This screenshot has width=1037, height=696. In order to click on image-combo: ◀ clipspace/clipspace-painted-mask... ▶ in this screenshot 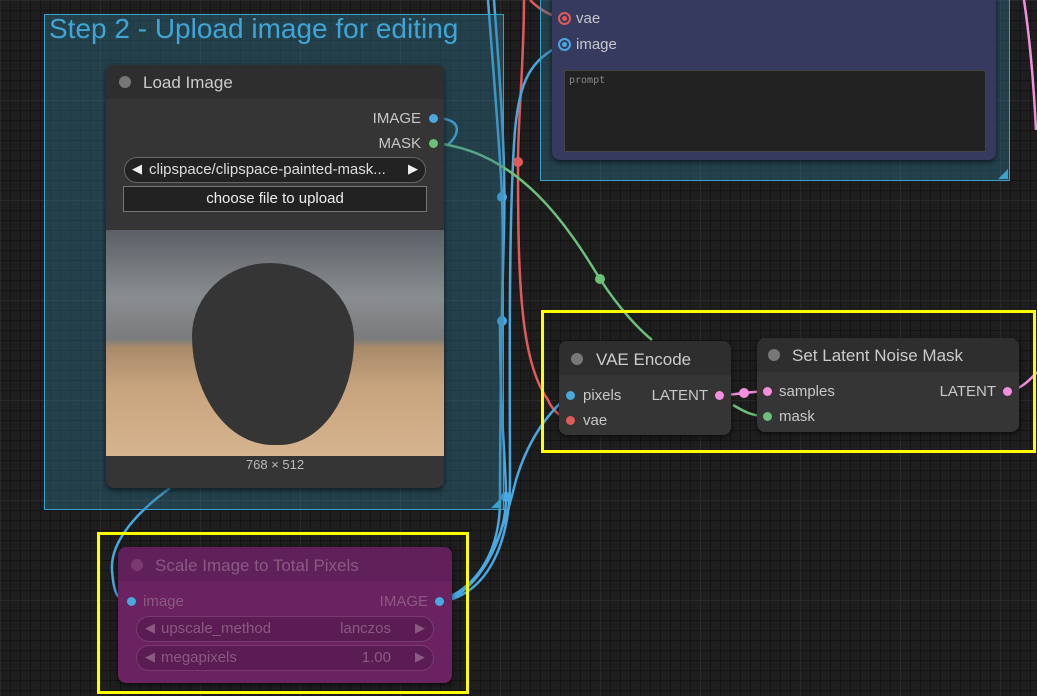, I will do `click(275, 170)`.